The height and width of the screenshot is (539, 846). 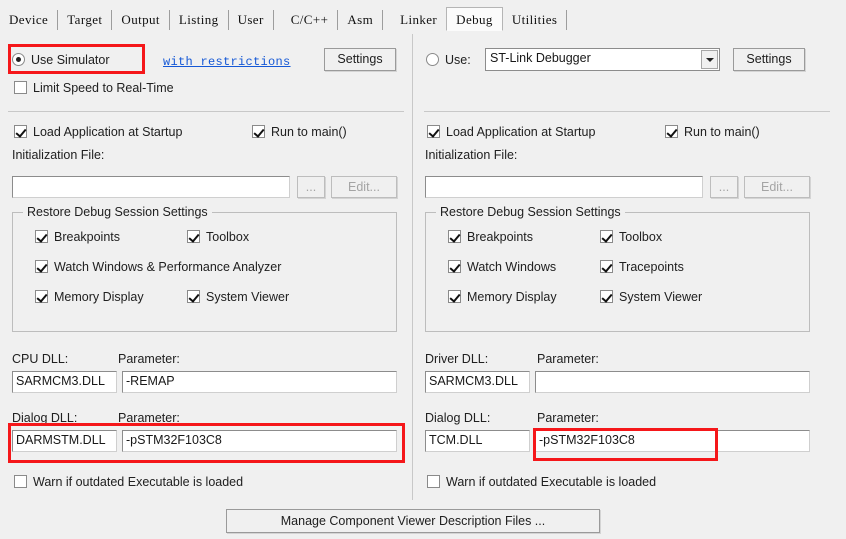 I want to click on debugger-init-file-input, so click(x=564, y=187).